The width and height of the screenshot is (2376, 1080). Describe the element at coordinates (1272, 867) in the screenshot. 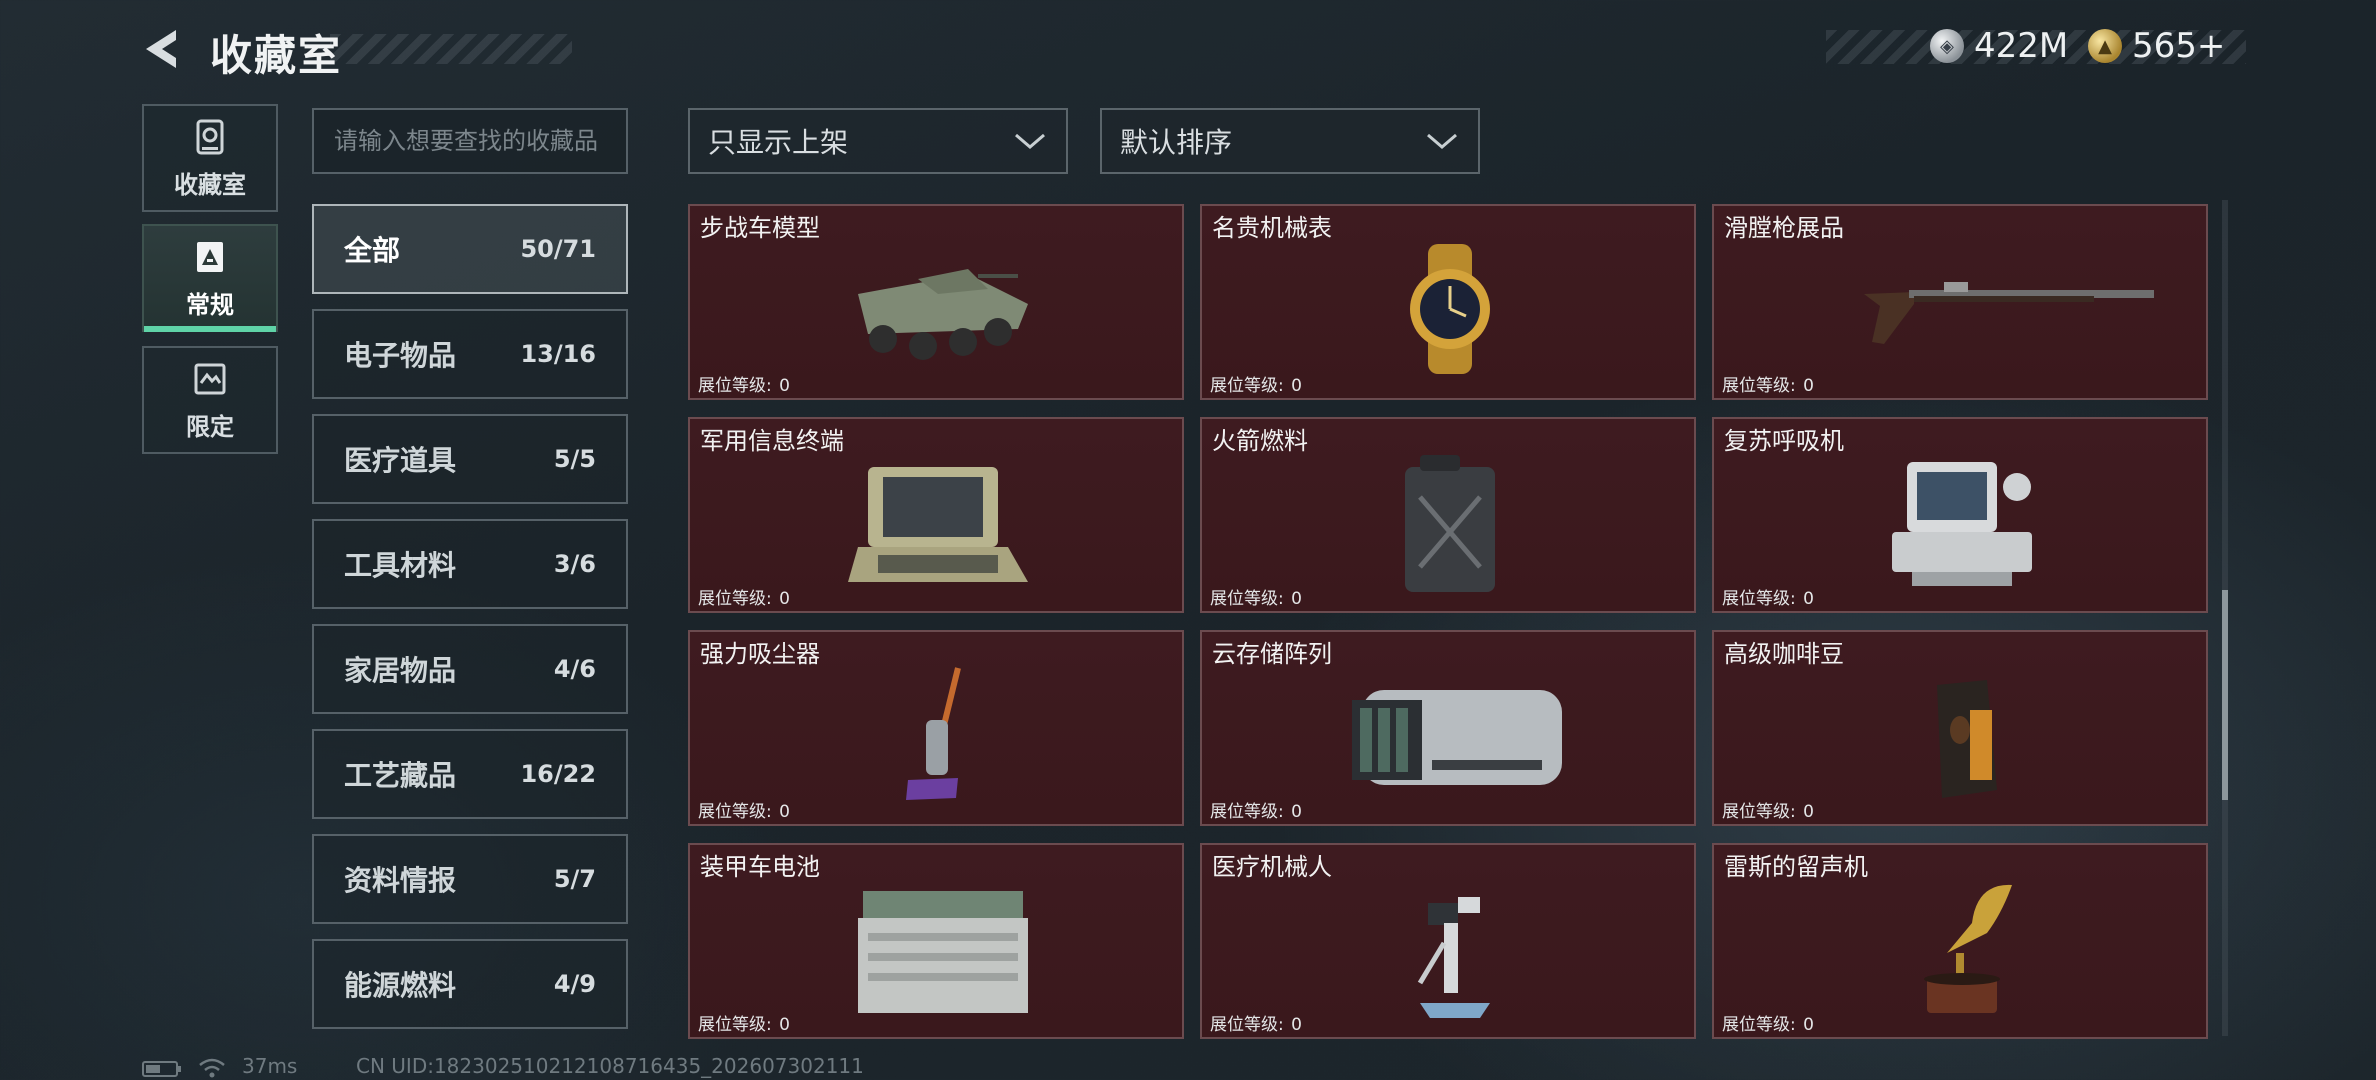

I see `item-name: 医疗机械人` at that location.